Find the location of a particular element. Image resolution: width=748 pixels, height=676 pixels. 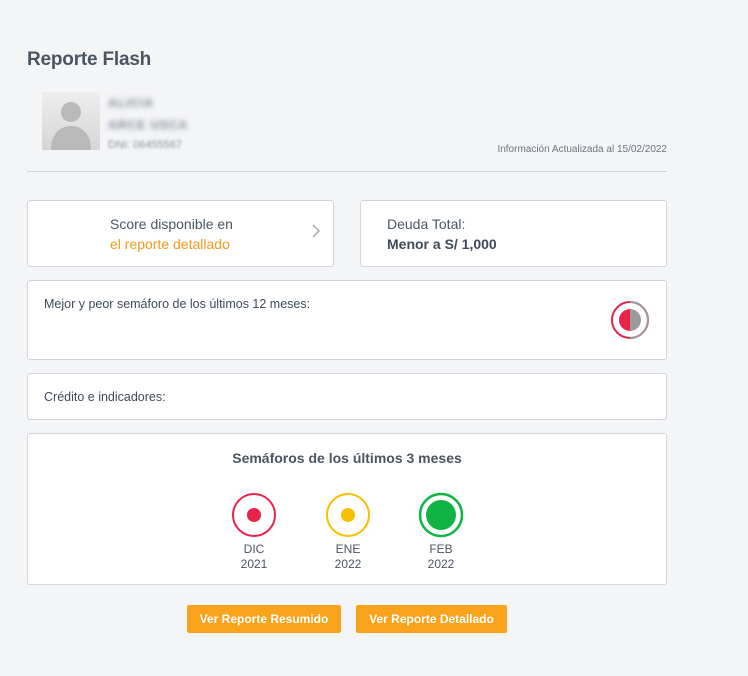

month-name: FEB is located at coordinates (441, 549).